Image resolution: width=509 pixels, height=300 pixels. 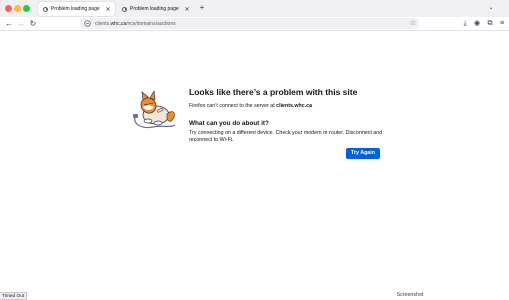 What do you see at coordinates (491, 8) in the screenshot?
I see `chevron-down-icon: ⌄` at bounding box center [491, 8].